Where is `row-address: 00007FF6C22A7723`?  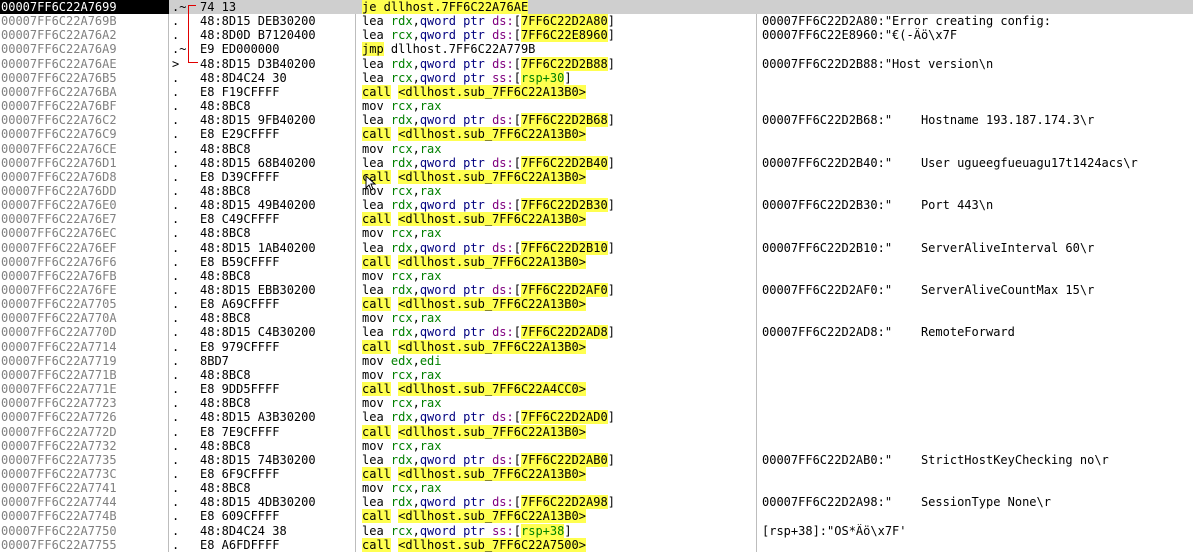
row-address: 00007FF6C22A7723 is located at coordinates (59, 403).